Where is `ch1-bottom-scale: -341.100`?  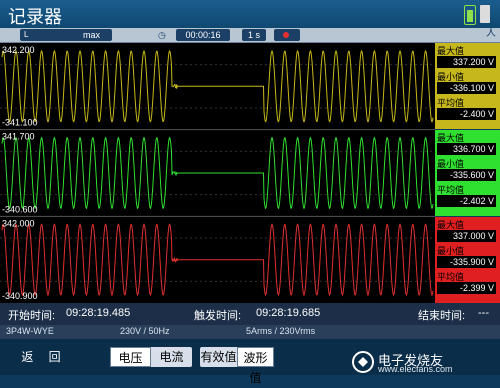
ch1-bottom-scale: -341.100 is located at coordinates (20, 123).